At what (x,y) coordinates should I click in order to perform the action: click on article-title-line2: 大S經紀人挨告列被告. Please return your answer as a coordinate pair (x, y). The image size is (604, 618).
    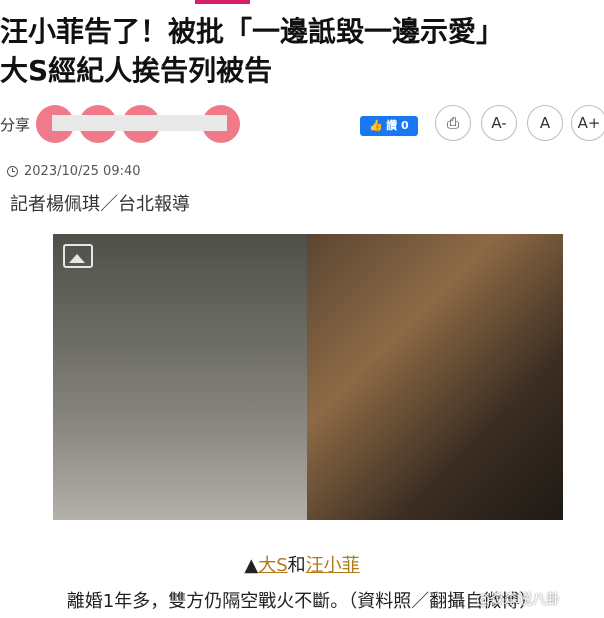
    Looking at the image, I should click on (136, 70).